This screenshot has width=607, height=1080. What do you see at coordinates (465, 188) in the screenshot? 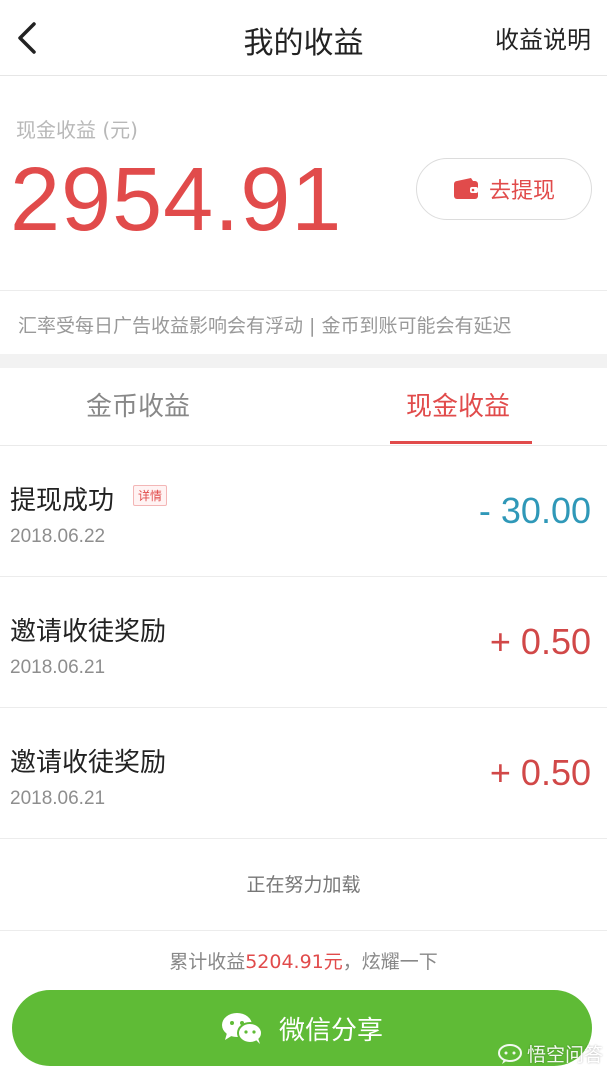
I see `wallet-icon` at bounding box center [465, 188].